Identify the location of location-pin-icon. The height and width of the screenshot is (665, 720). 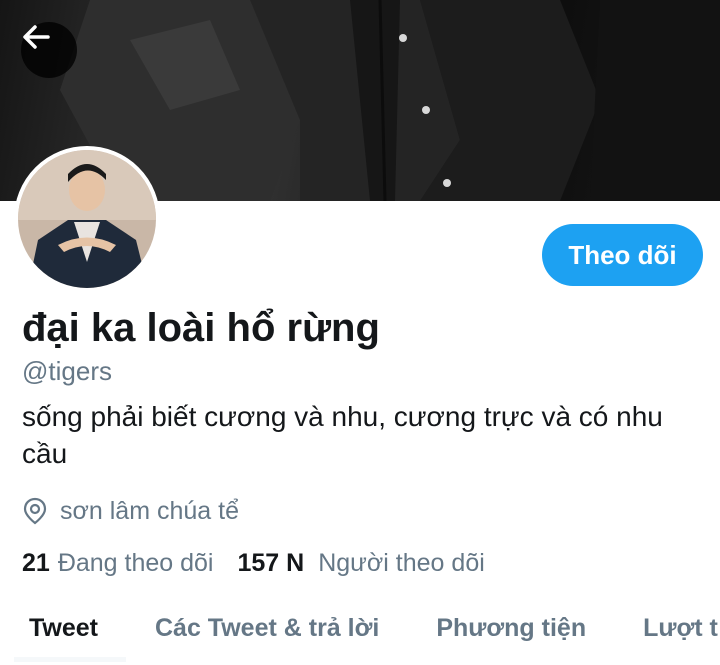
(35, 511).